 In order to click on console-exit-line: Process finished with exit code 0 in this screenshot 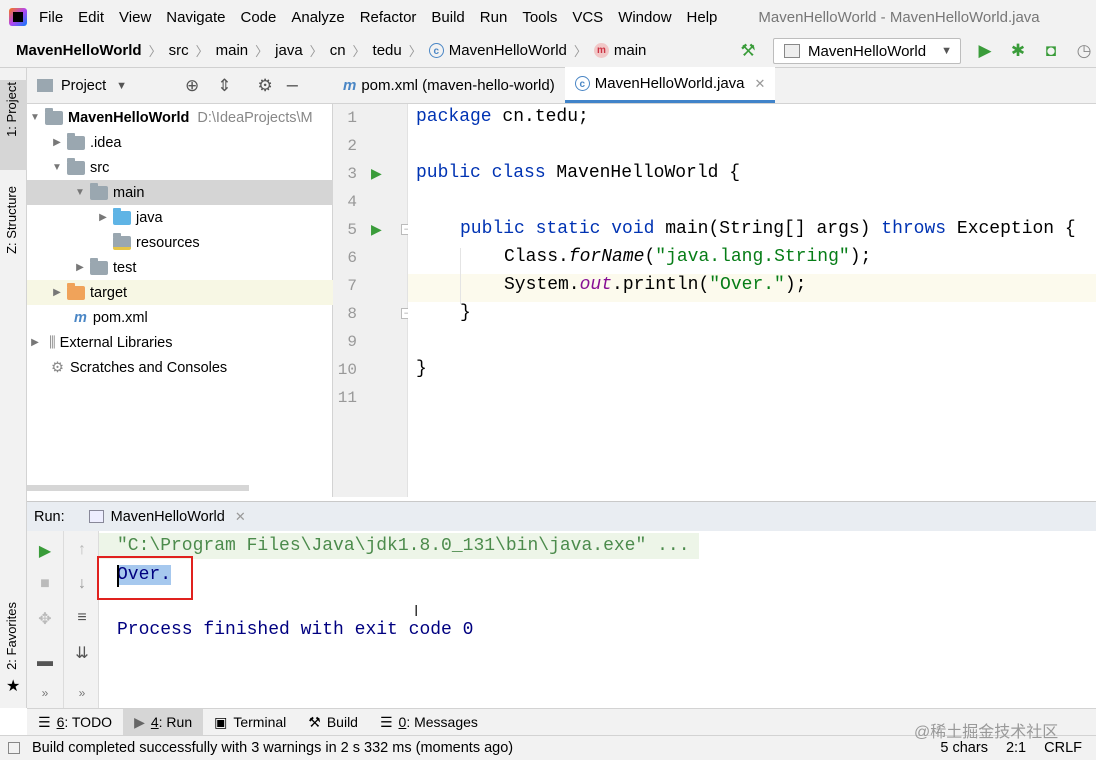, I will do `click(295, 630)`.